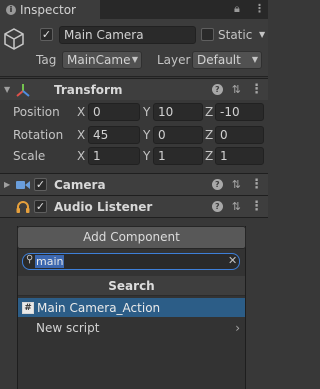 The width and height of the screenshot is (320, 389). What do you see at coordinates (103, 206) in the screenshot?
I see `component-title: Audio Listener` at bounding box center [103, 206].